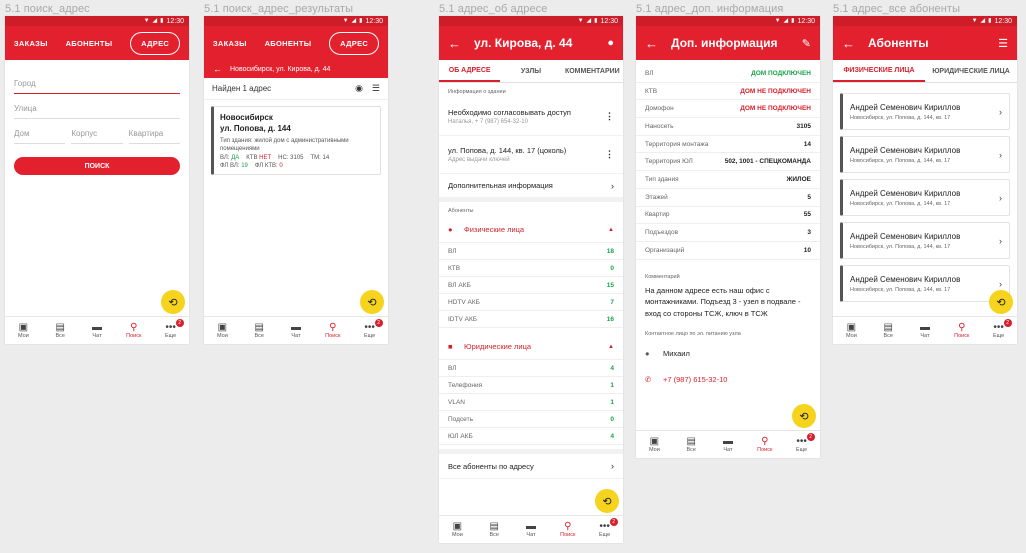 Image resolution: width=1026 pixels, height=553 pixels. What do you see at coordinates (97, 106) in the screenshot?
I see `street-input: Улица` at bounding box center [97, 106].